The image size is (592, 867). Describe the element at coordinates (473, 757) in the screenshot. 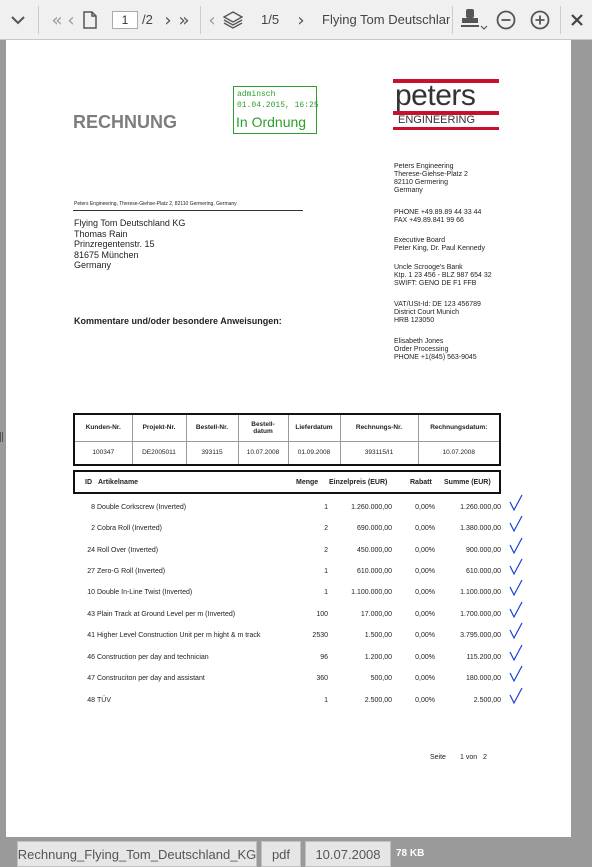

I see `pagination-text: 1 von 2` at that location.